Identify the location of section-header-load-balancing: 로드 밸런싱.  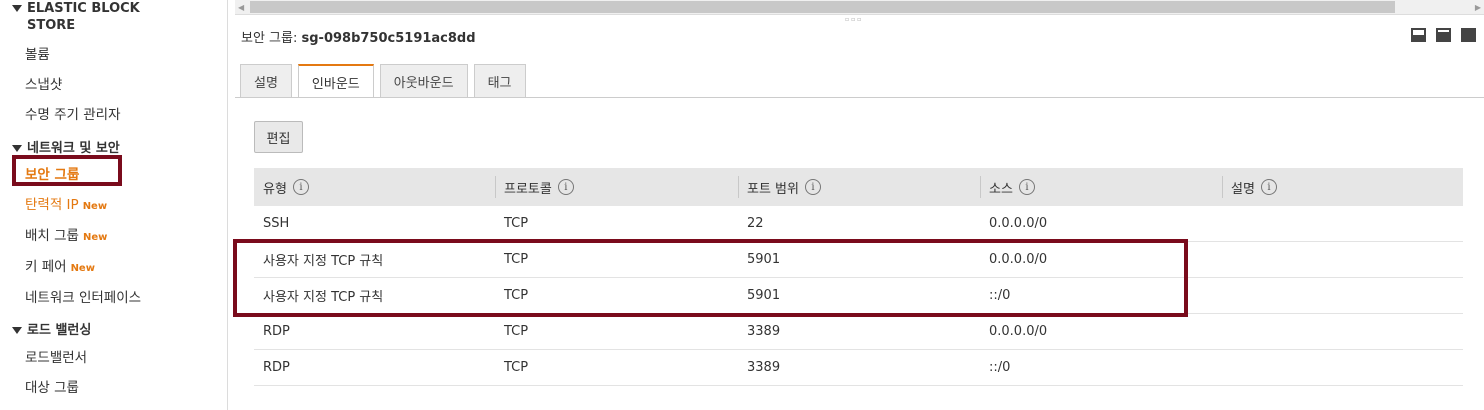
(51, 328).